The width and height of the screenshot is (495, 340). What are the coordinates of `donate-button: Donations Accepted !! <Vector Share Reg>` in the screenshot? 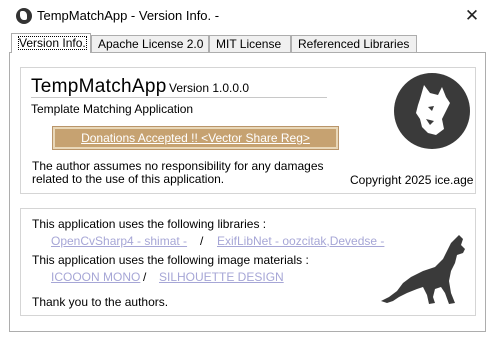 It's located at (195, 138).